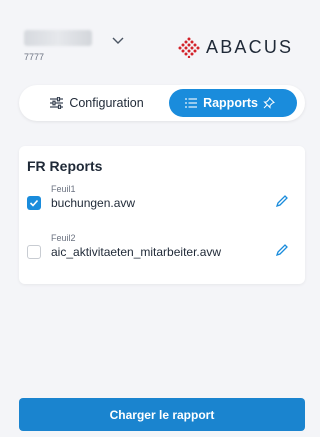 This screenshot has height=437, width=320. I want to click on checkmark-icon, so click(34, 203).